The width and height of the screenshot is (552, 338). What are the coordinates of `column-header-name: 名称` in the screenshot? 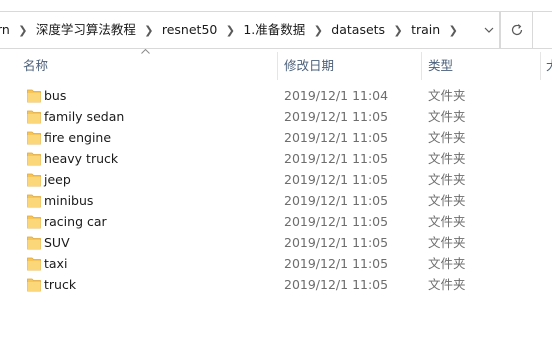 It's located at (35, 66).